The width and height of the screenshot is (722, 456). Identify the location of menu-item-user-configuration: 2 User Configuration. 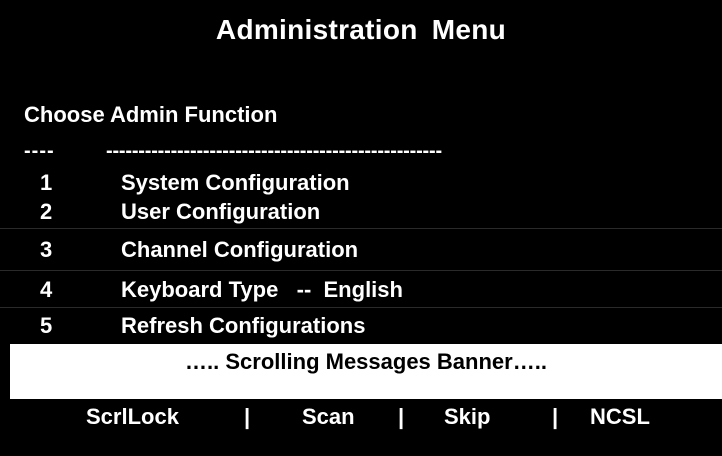
(361, 213).